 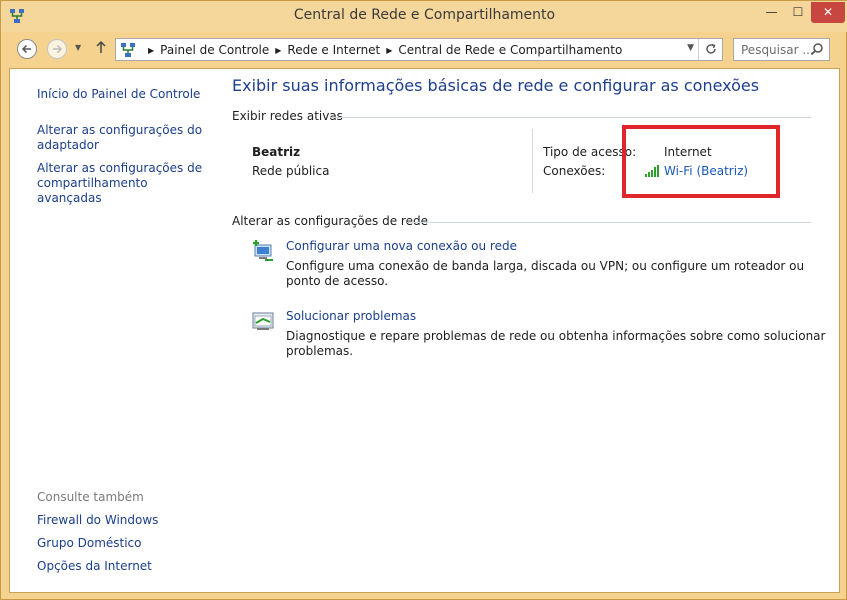 What do you see at coordinates (124, 543) in the screenshot?
I see `sidebar-link-homegroup: Grupo Doméstico` at bounding box center [124, 543].